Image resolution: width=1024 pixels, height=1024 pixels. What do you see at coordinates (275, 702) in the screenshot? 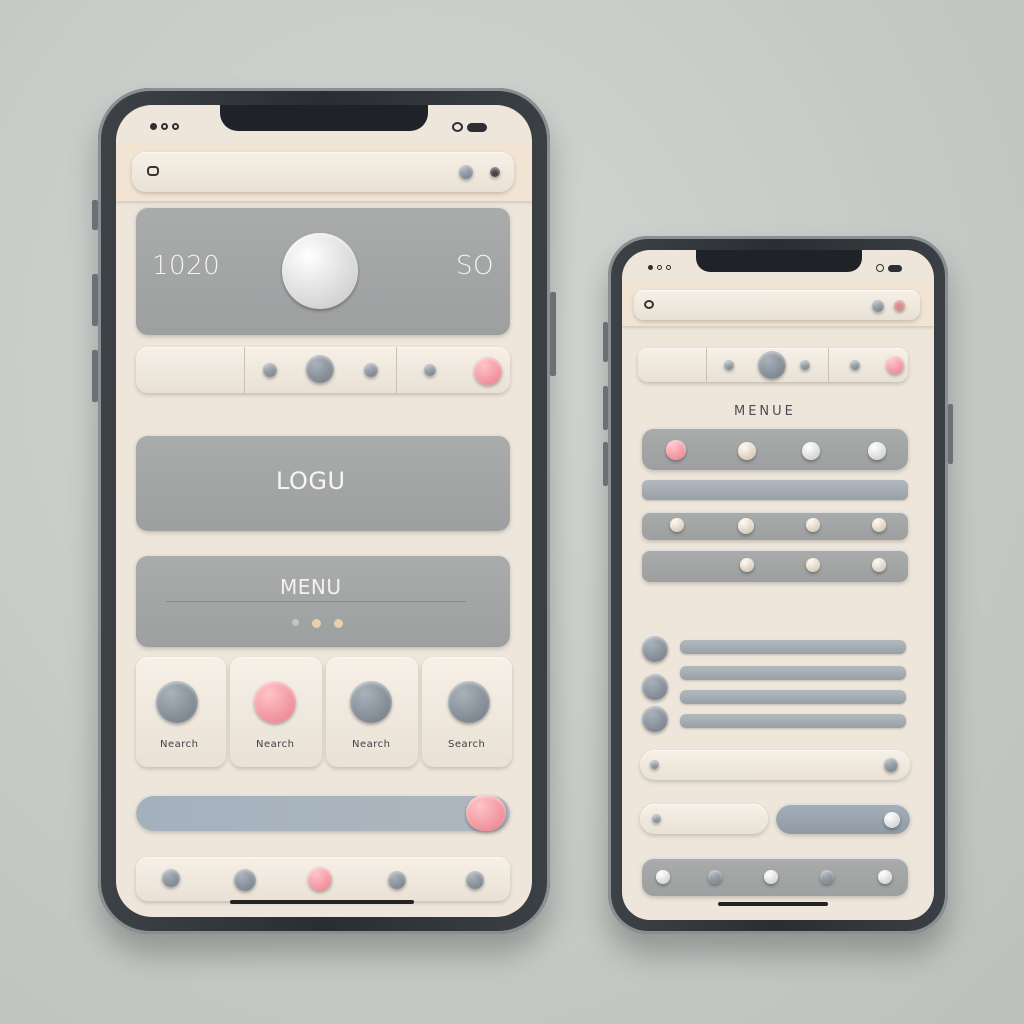
I see `tile-2-icon` at bounding box center [275, 702].